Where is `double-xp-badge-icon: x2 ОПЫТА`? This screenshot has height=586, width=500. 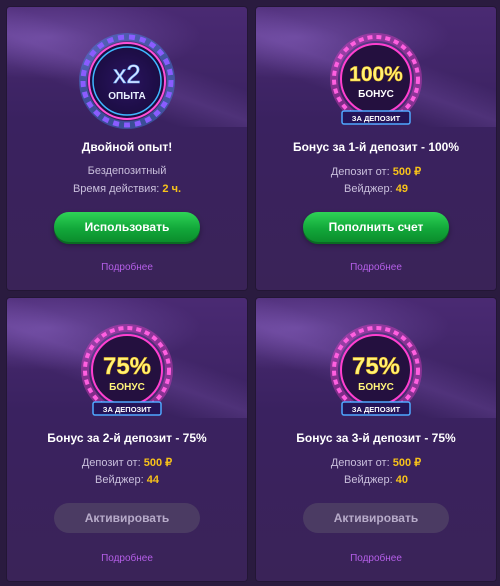
double-xp-badge-icon: x2 ОПЫТА is located at coordinates (127, 83).